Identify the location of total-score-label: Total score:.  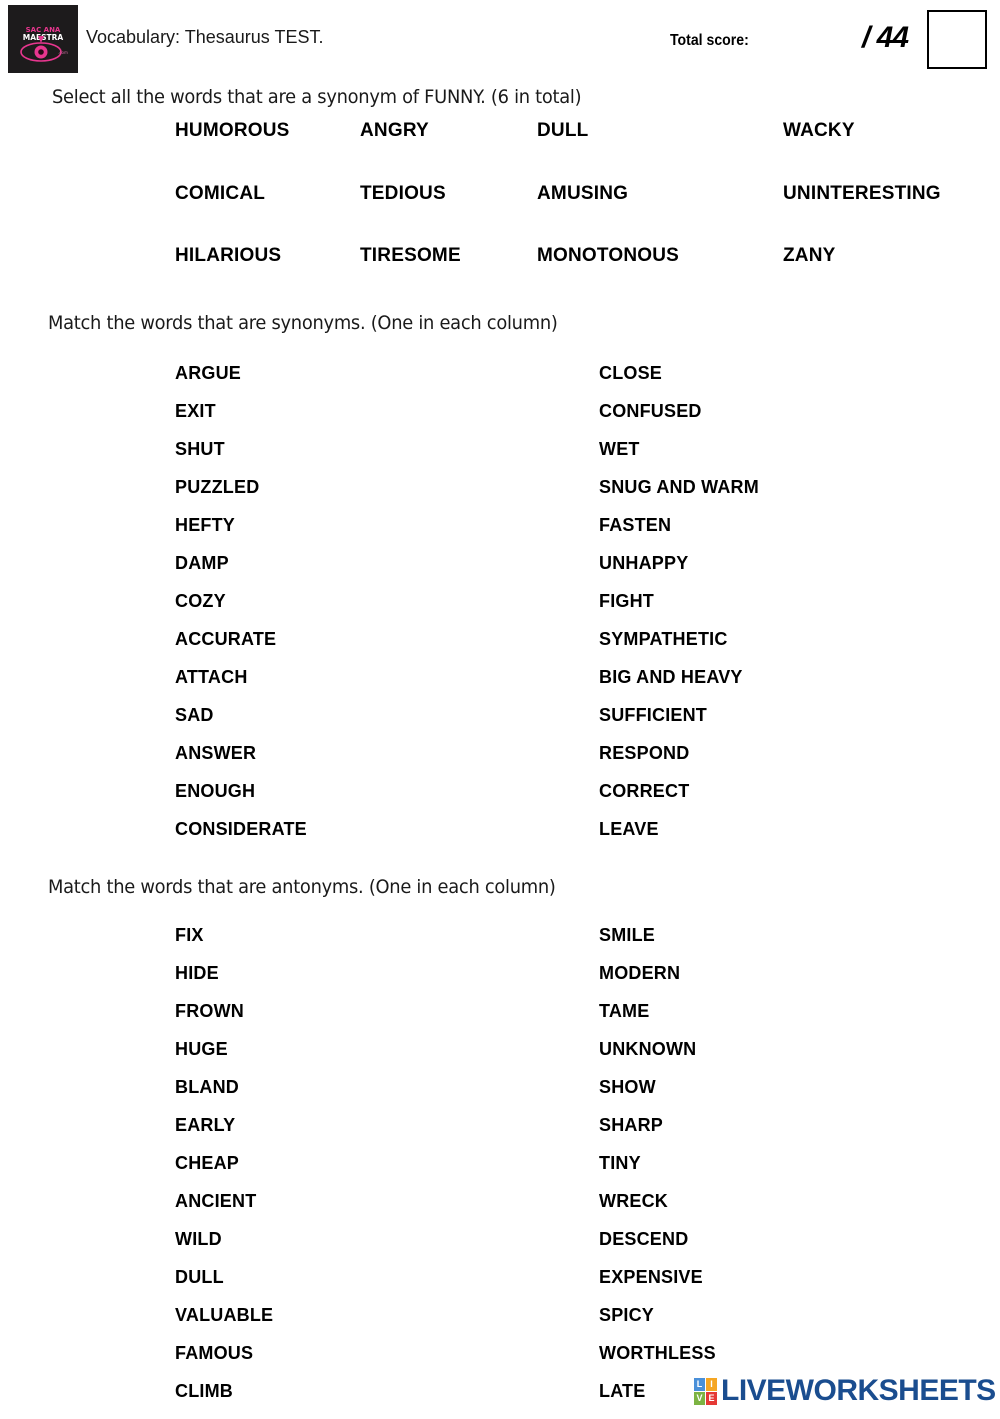
(709, 40).